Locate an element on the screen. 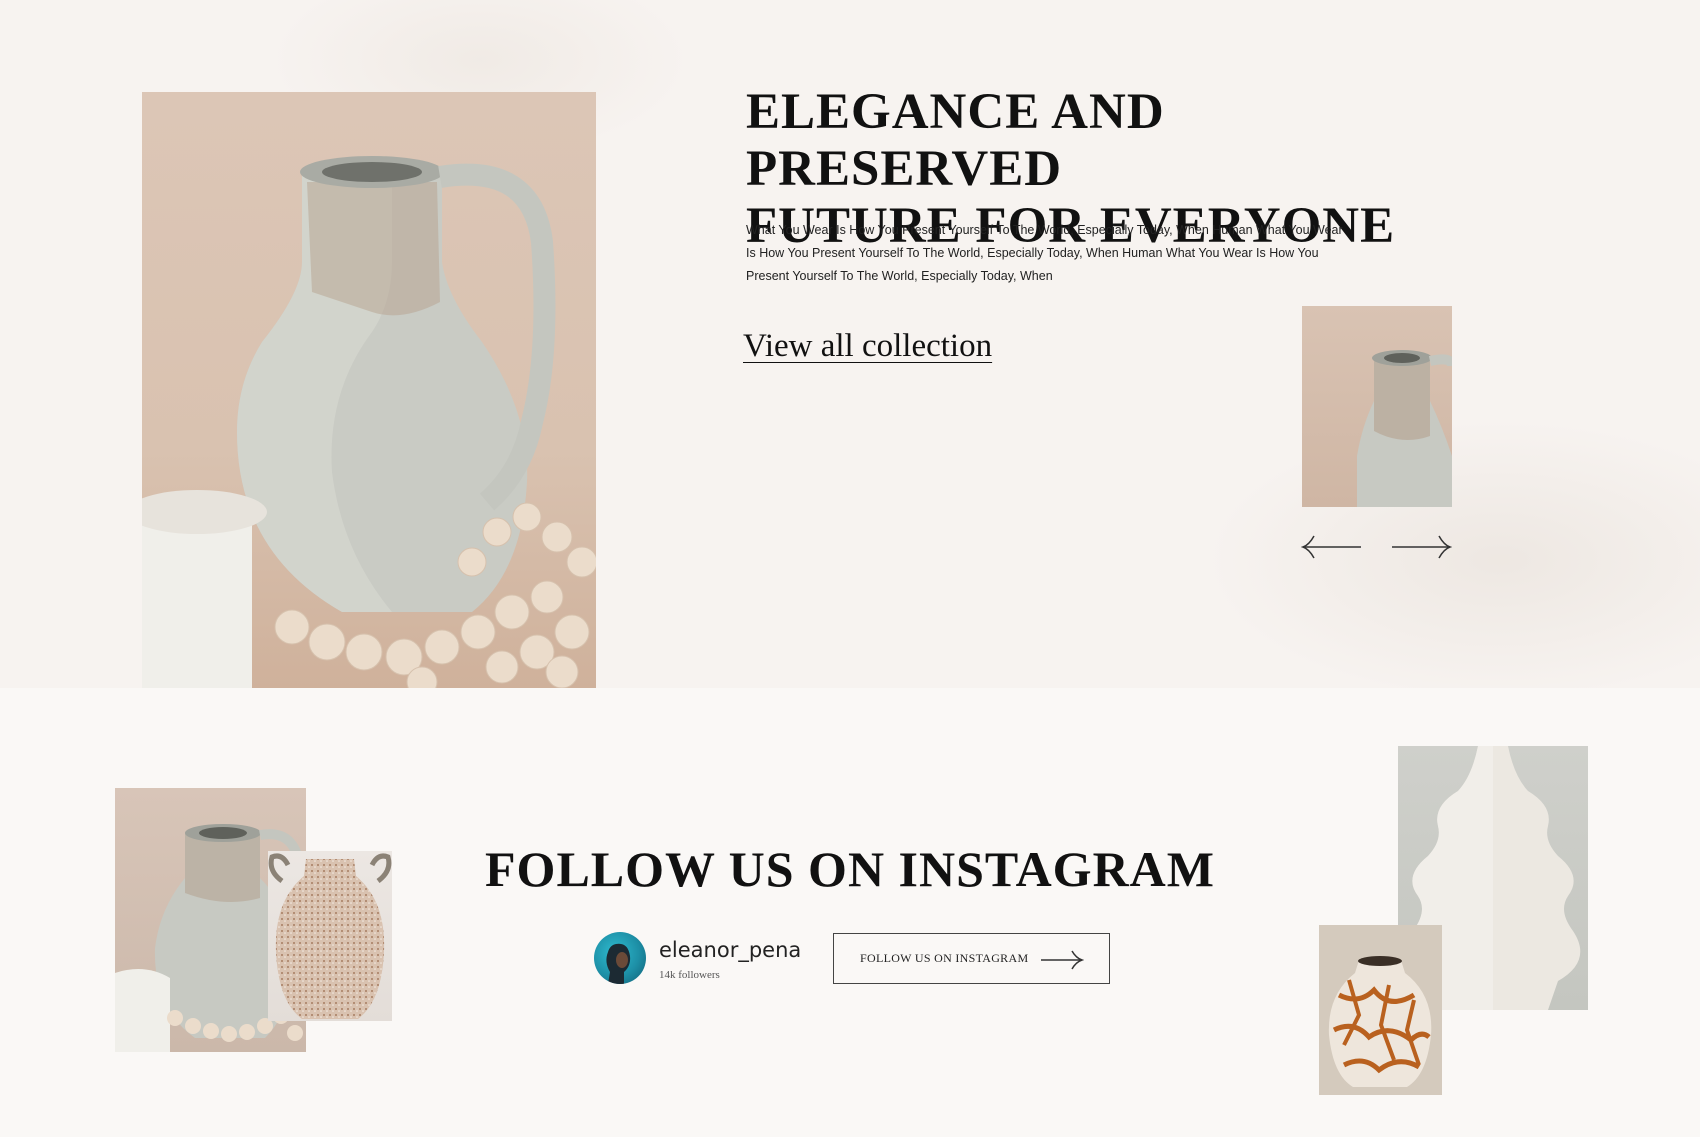  next-arrow-button is located at coordinates (1421, 547).